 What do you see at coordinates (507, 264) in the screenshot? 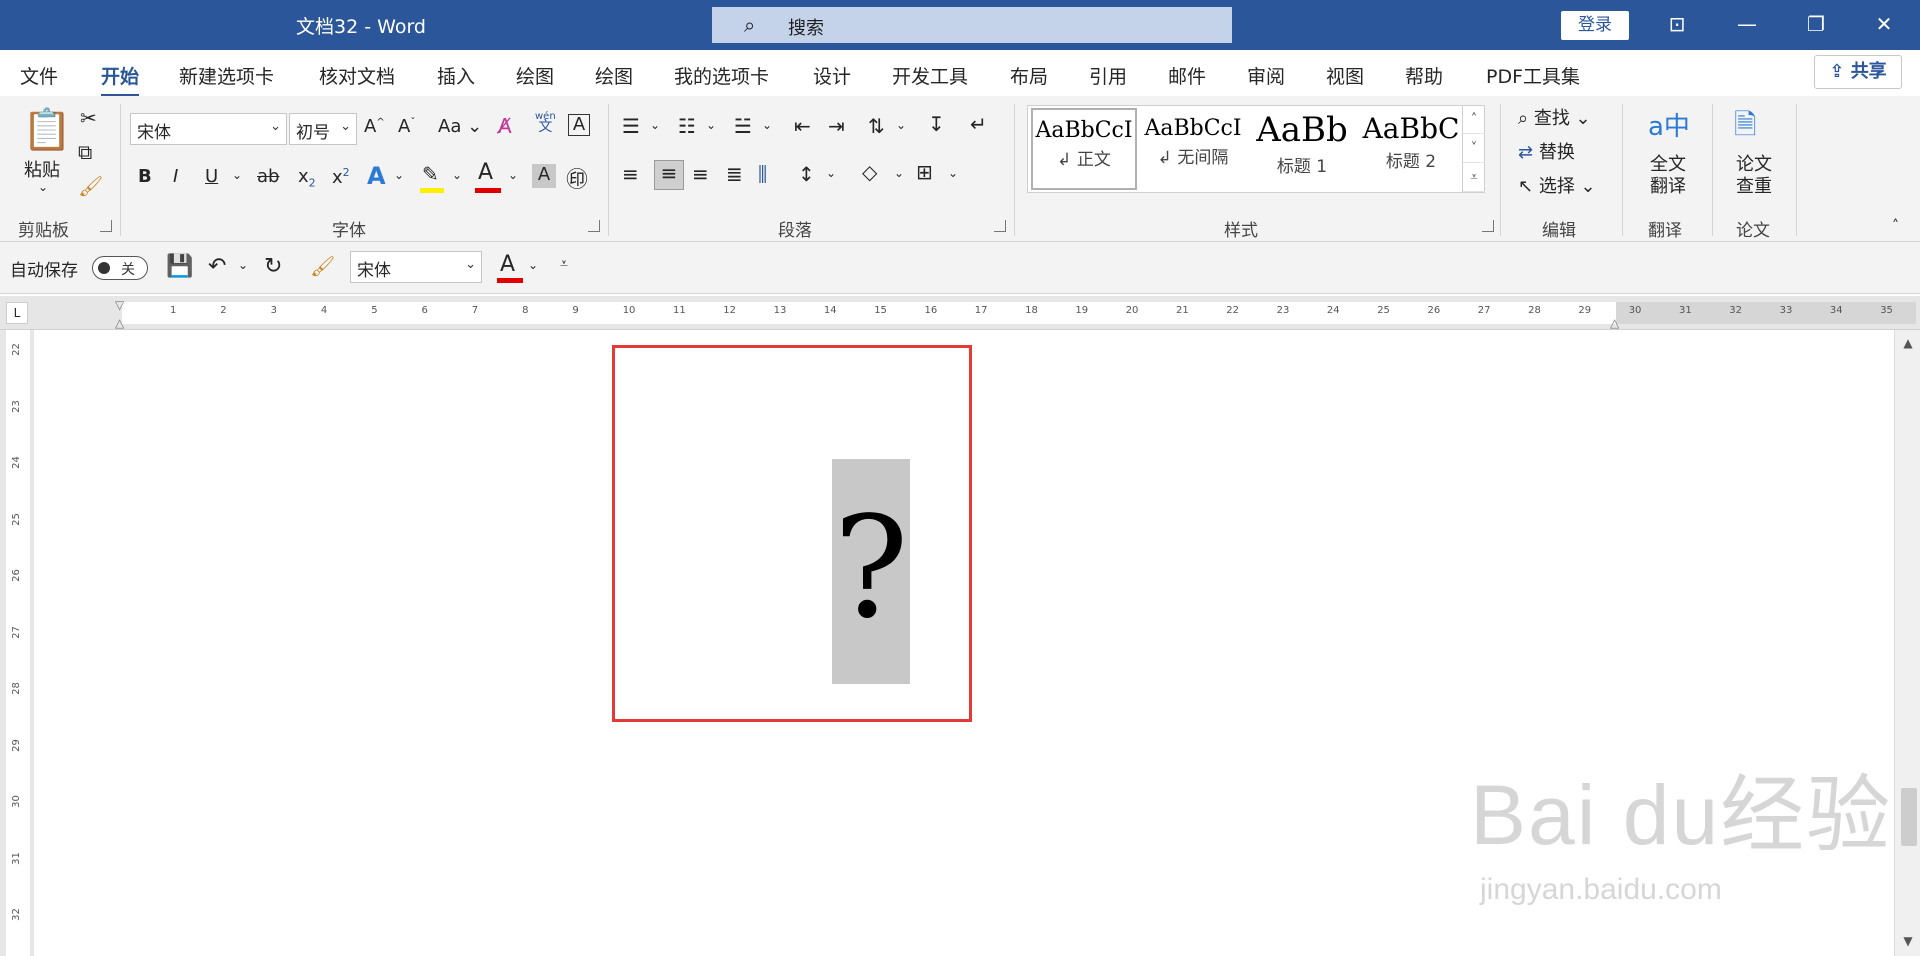
I see `qat-font-color-icon: A` at bounding box center [507, 264].